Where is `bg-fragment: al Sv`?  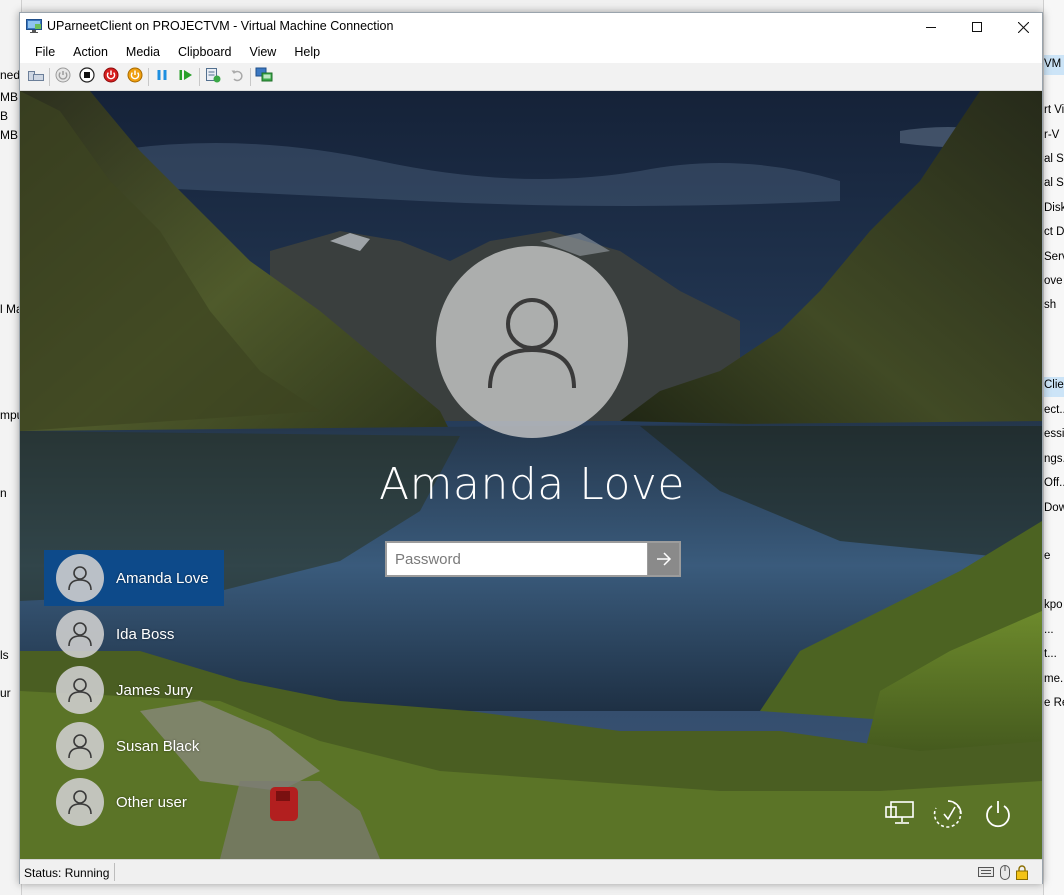
bg-fragment: al Sv is located at coordinates (1054, 159).